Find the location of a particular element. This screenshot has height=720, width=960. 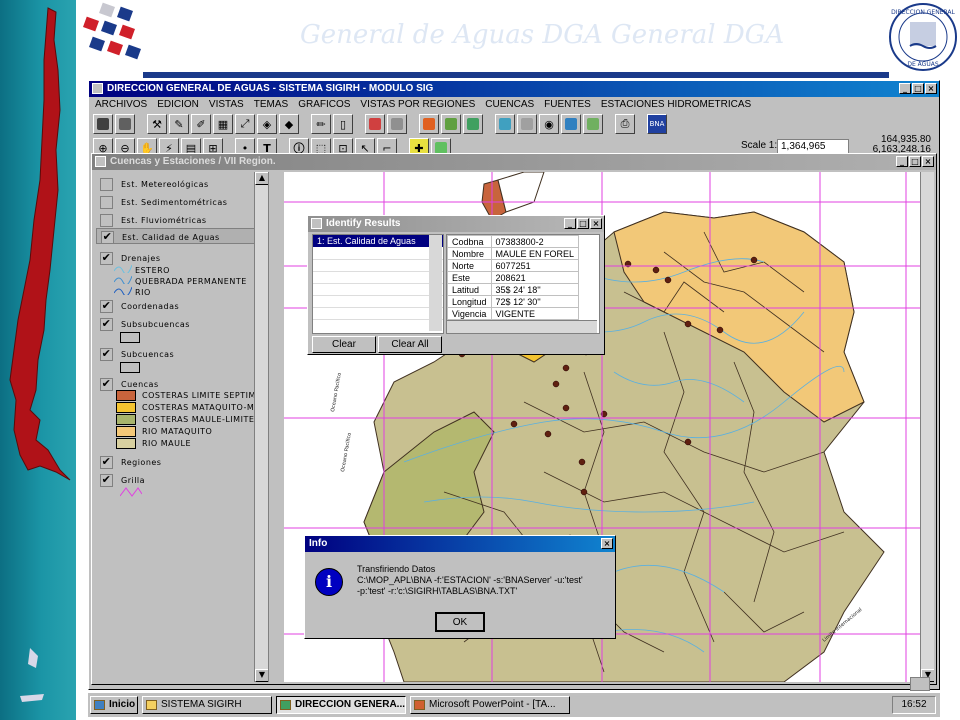

layer-subcuencas: ✔ Subcuencas is located at coordinates (137, 354).